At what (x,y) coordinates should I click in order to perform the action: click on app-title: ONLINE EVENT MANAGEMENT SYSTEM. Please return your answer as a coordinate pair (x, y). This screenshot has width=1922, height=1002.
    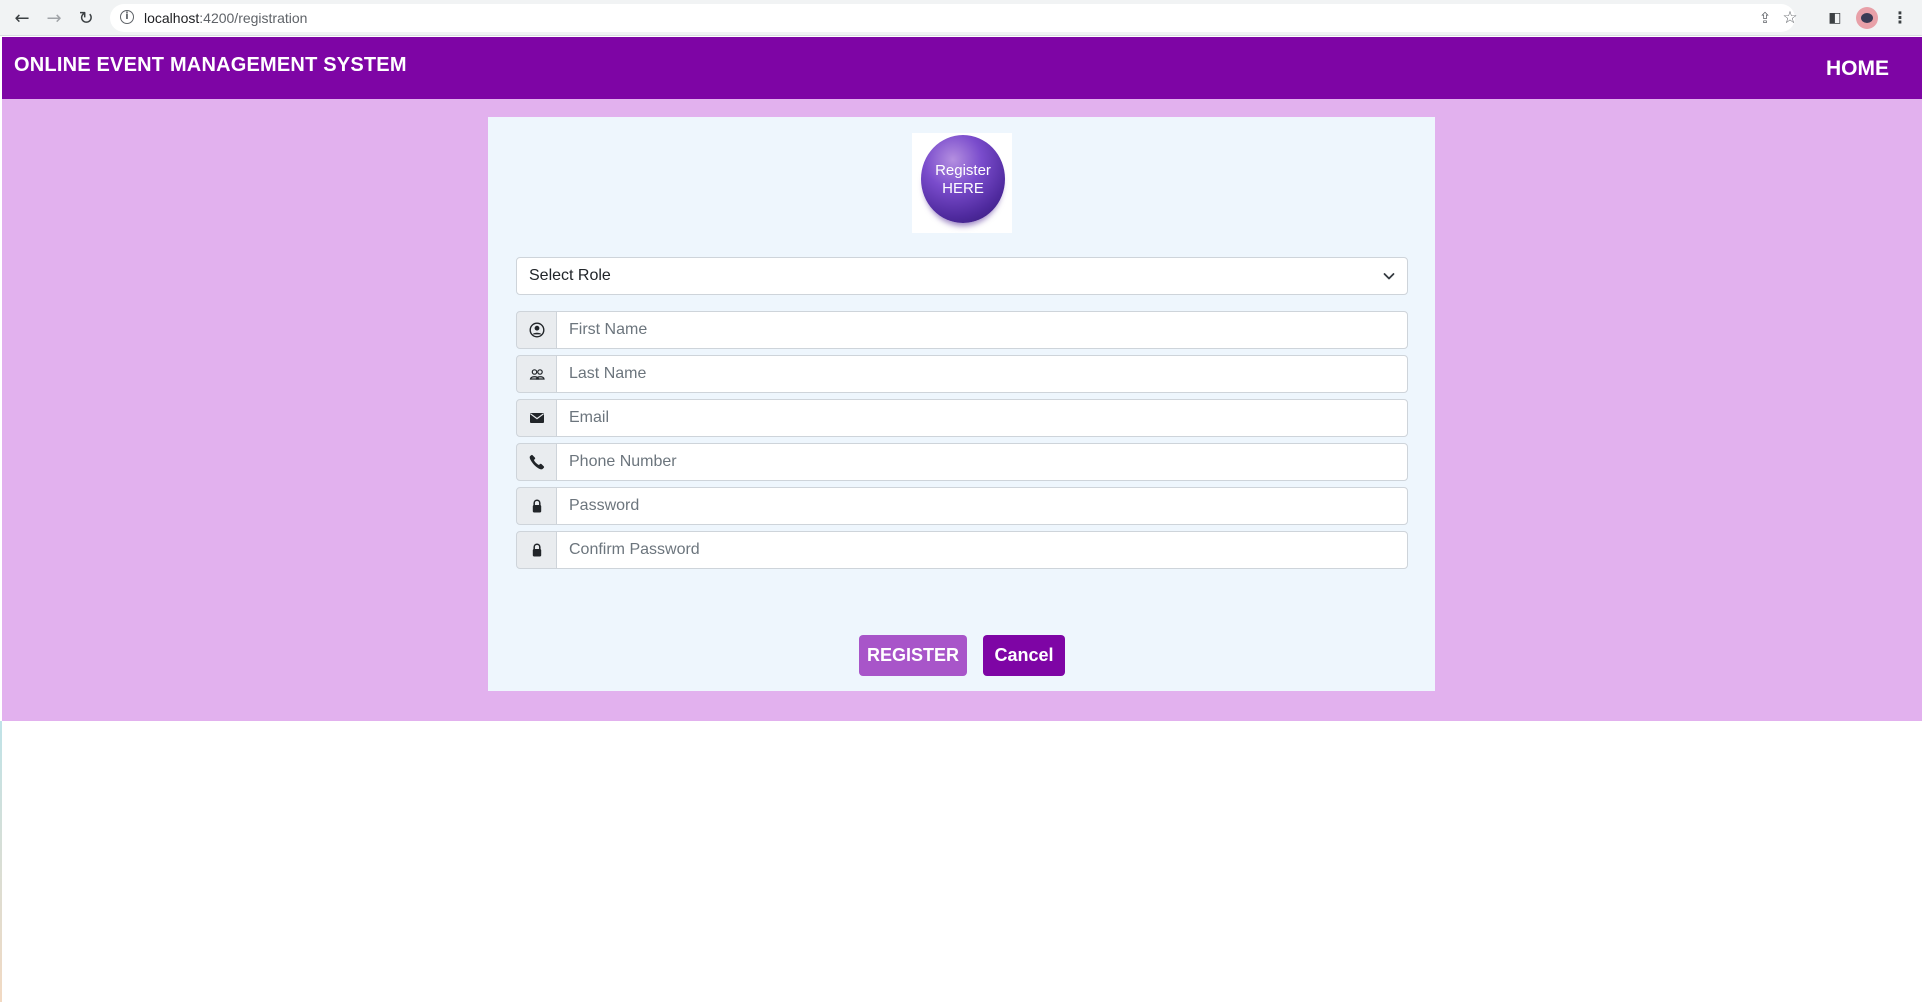
    Looking at the image, I should click on (210, 65).